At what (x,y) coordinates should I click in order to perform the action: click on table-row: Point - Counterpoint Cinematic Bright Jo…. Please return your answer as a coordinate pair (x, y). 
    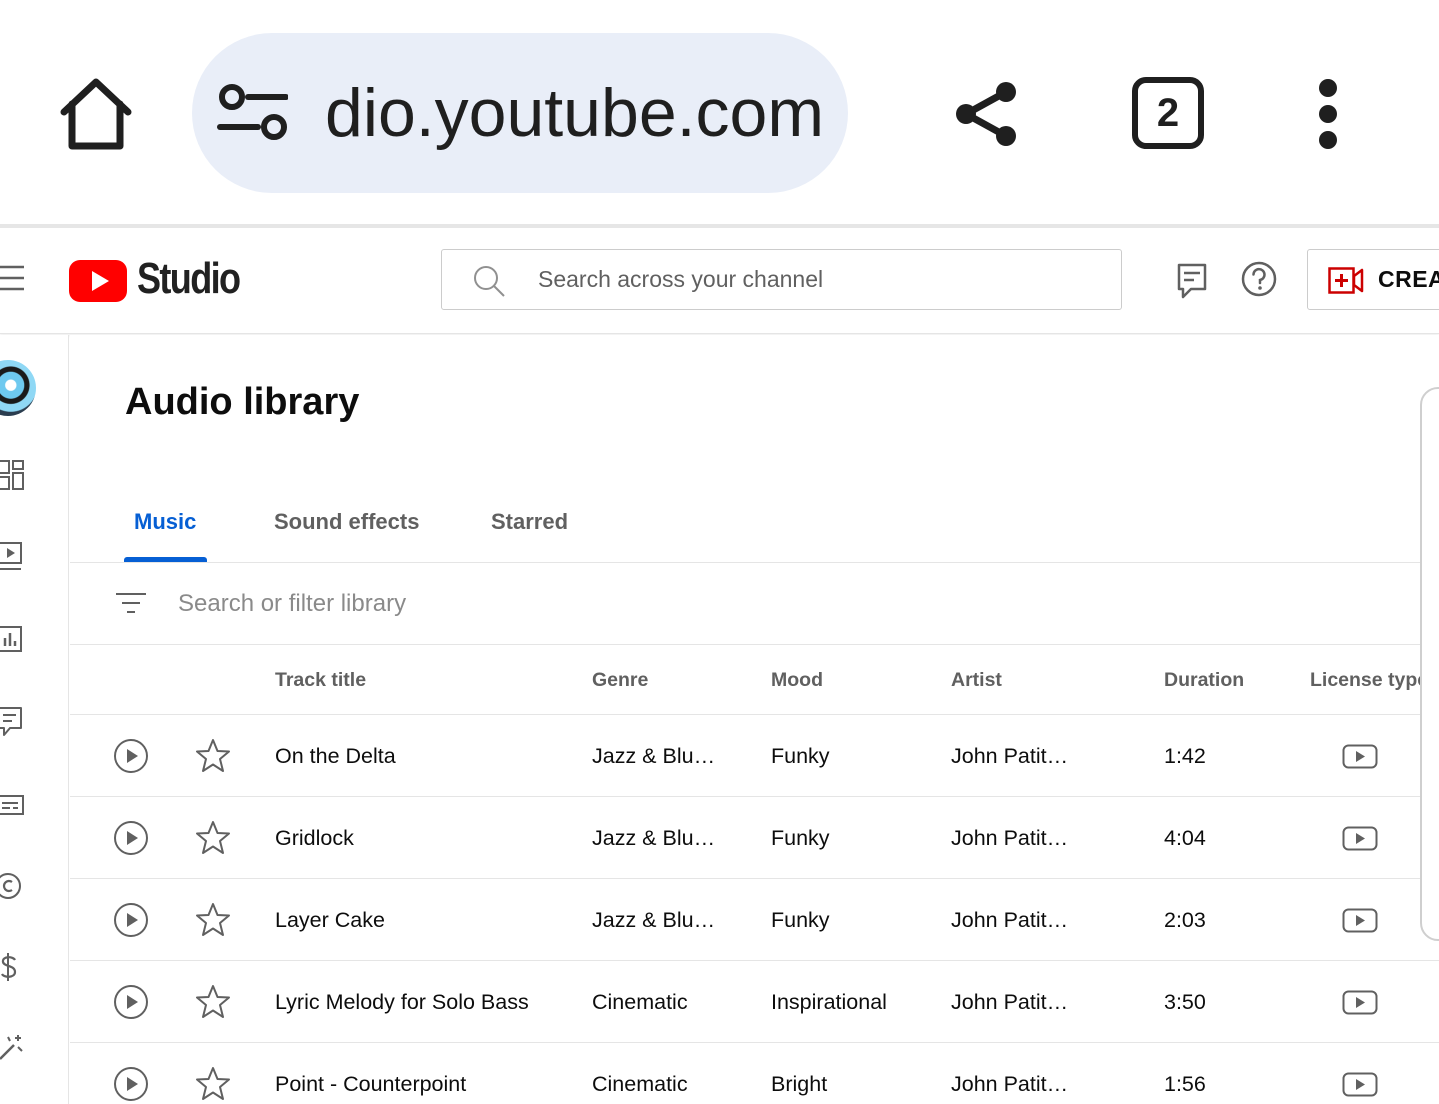
    Looking at the image, I should click on (754, 1073).